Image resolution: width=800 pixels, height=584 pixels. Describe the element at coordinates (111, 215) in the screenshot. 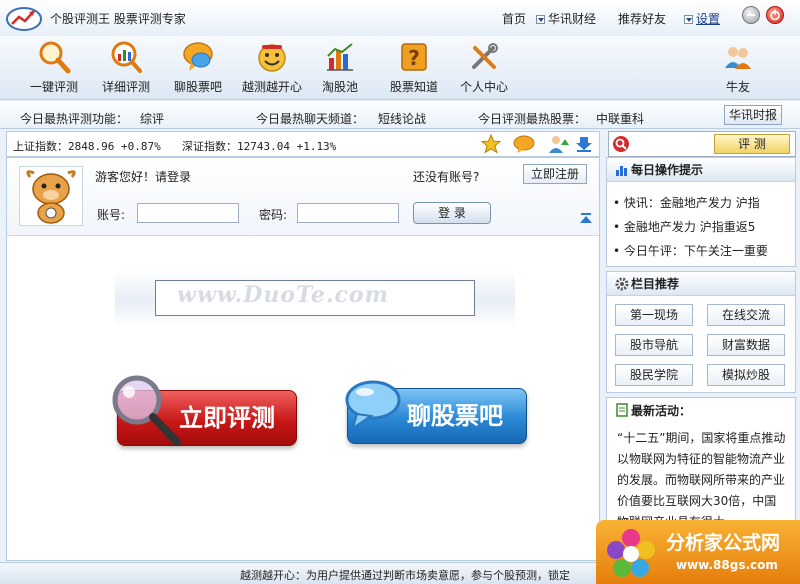

I see `account-label: 账号:` at that location.